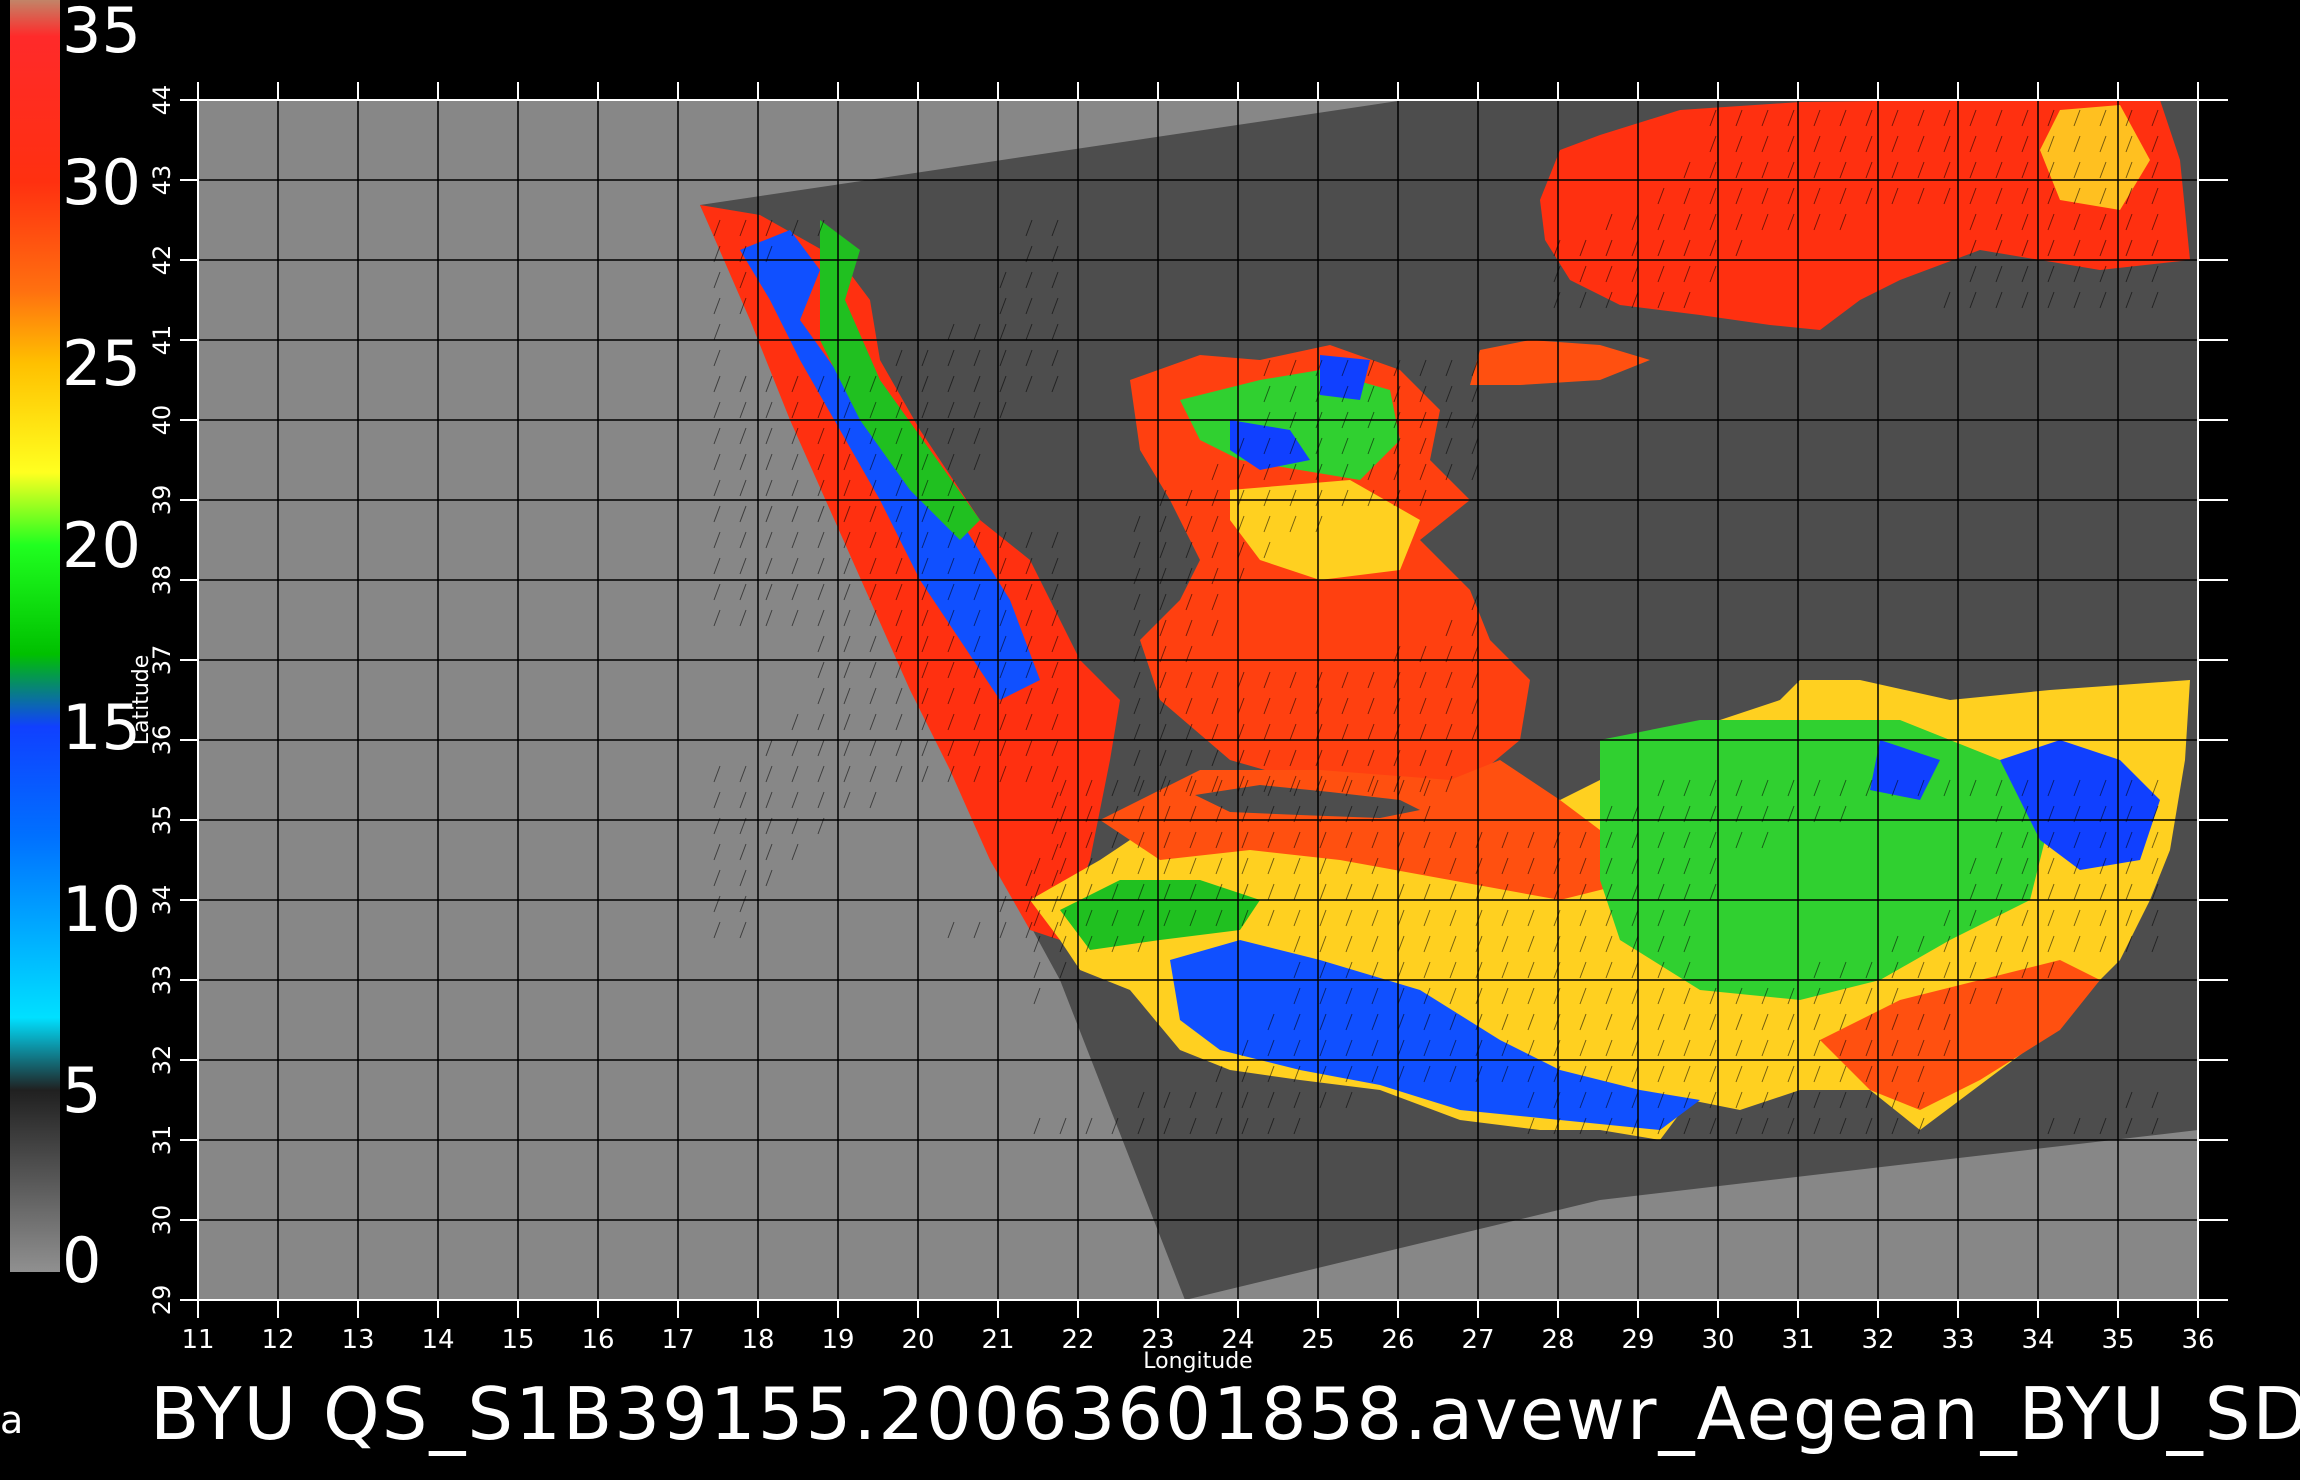  Describe the element at coordinates (162, 500) in the screenshot. I see `y-tick-label: 39` at that location.